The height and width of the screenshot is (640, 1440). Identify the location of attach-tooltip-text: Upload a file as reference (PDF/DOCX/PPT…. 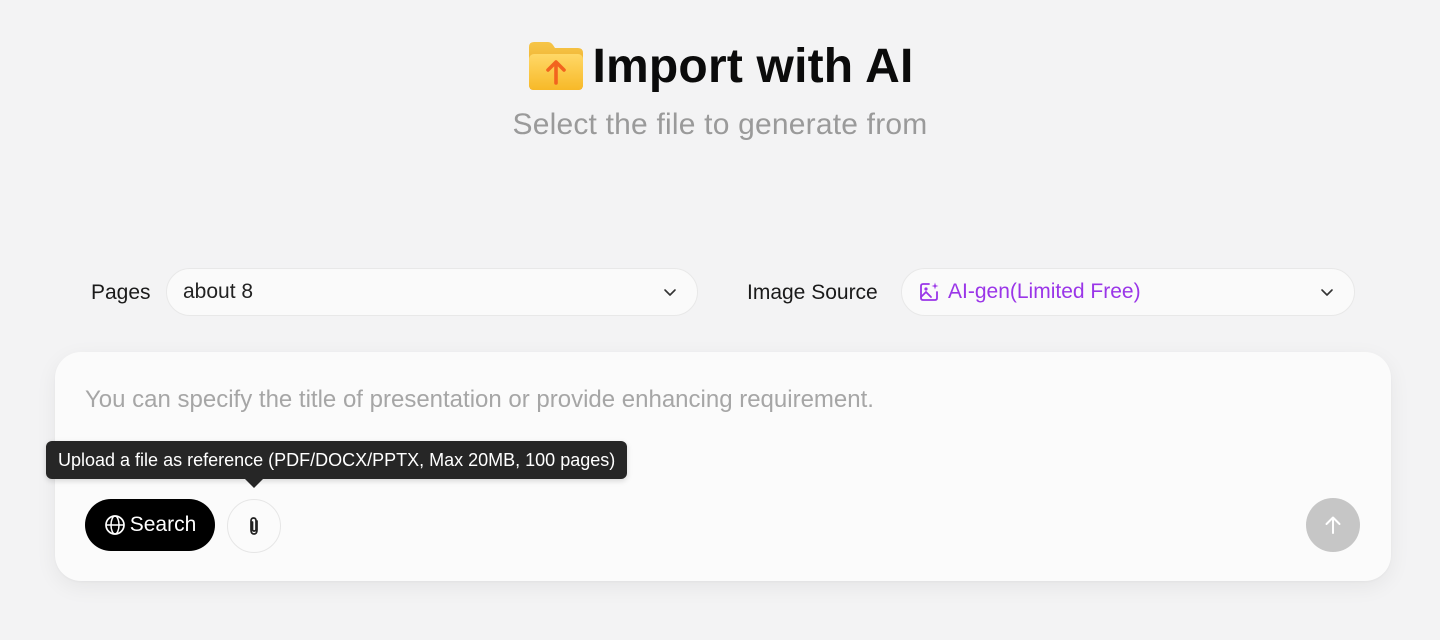
(337, 459).